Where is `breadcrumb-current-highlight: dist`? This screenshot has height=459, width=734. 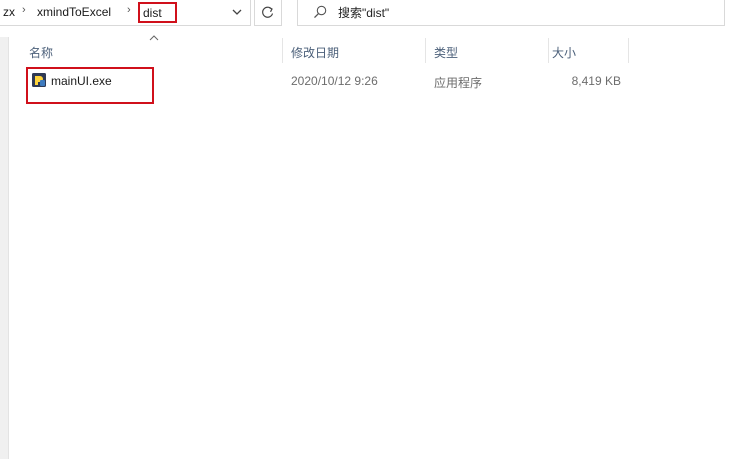 breadcrumb-current-highlight: dist is located at coordinates (157, 12).